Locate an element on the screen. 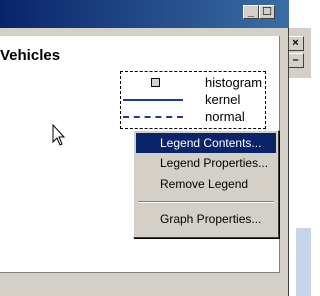 The width and height of the screenshot is (320, 296). menu-item-remove-legend: Remove Legend is located at coordinates (206, 184).